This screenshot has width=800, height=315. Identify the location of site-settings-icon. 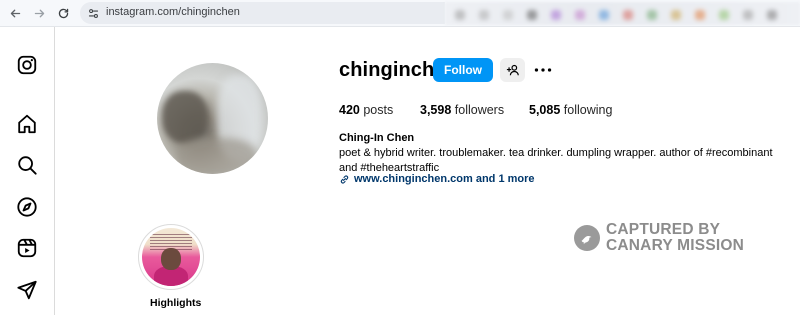
(93, 13).